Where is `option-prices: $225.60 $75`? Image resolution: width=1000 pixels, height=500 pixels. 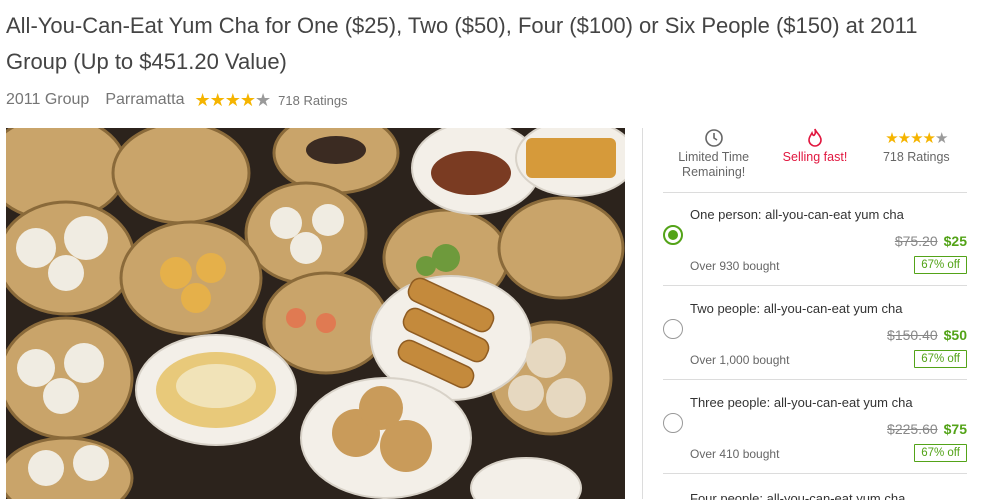 option-prices: $225.60 $75 is located at coordinates (927, 429).